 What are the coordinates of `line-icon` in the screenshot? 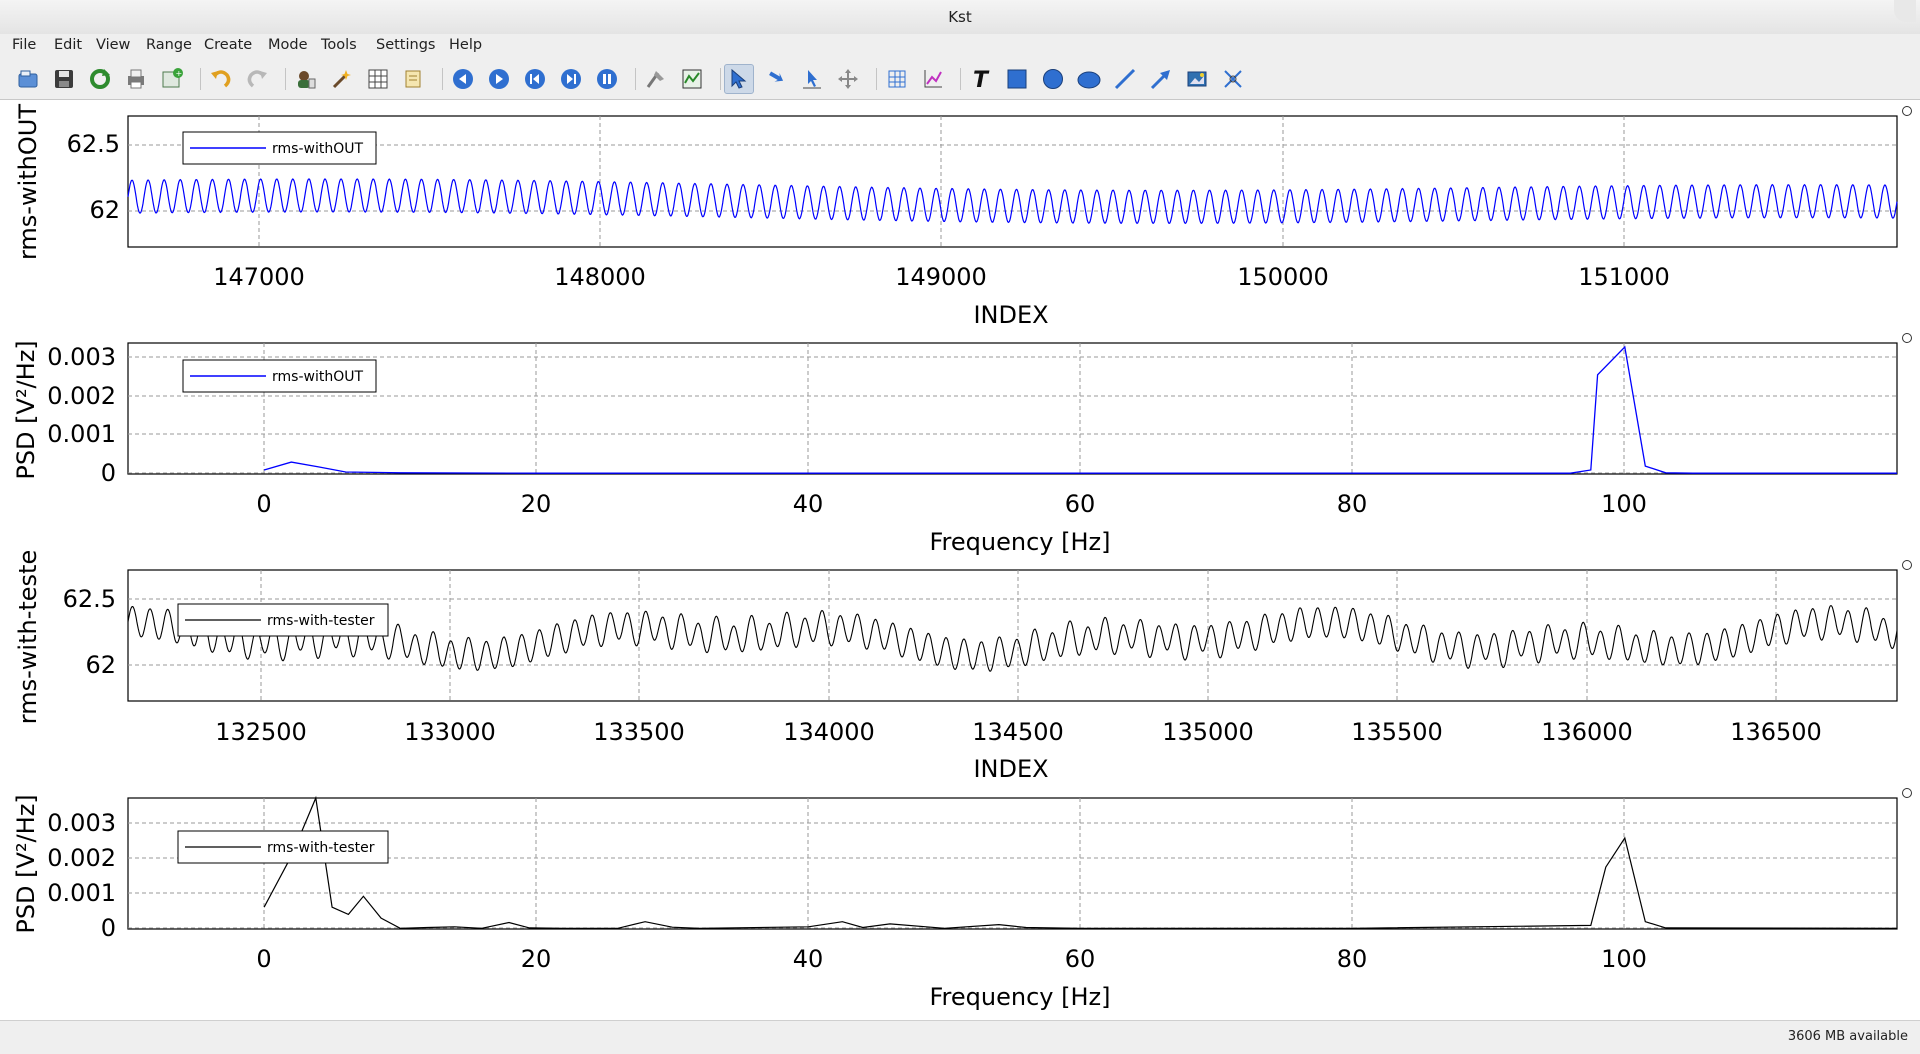 It's located at (1125, 79).